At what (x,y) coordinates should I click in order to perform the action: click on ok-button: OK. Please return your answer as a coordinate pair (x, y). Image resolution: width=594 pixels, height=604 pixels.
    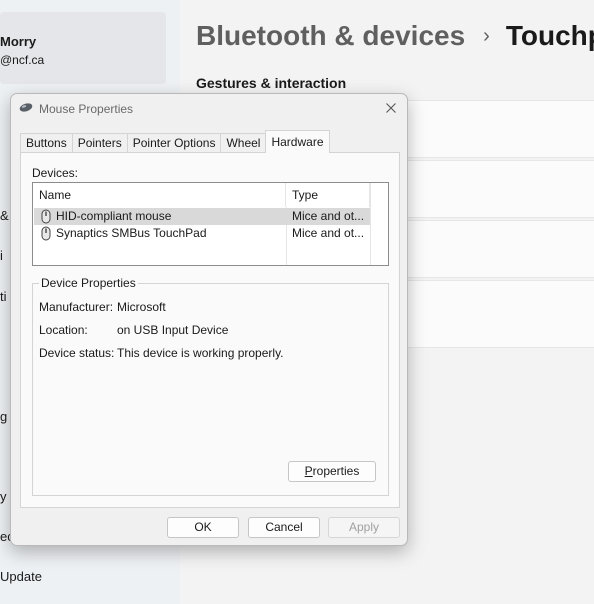
    Looking at the image, I should click on (203, 527).